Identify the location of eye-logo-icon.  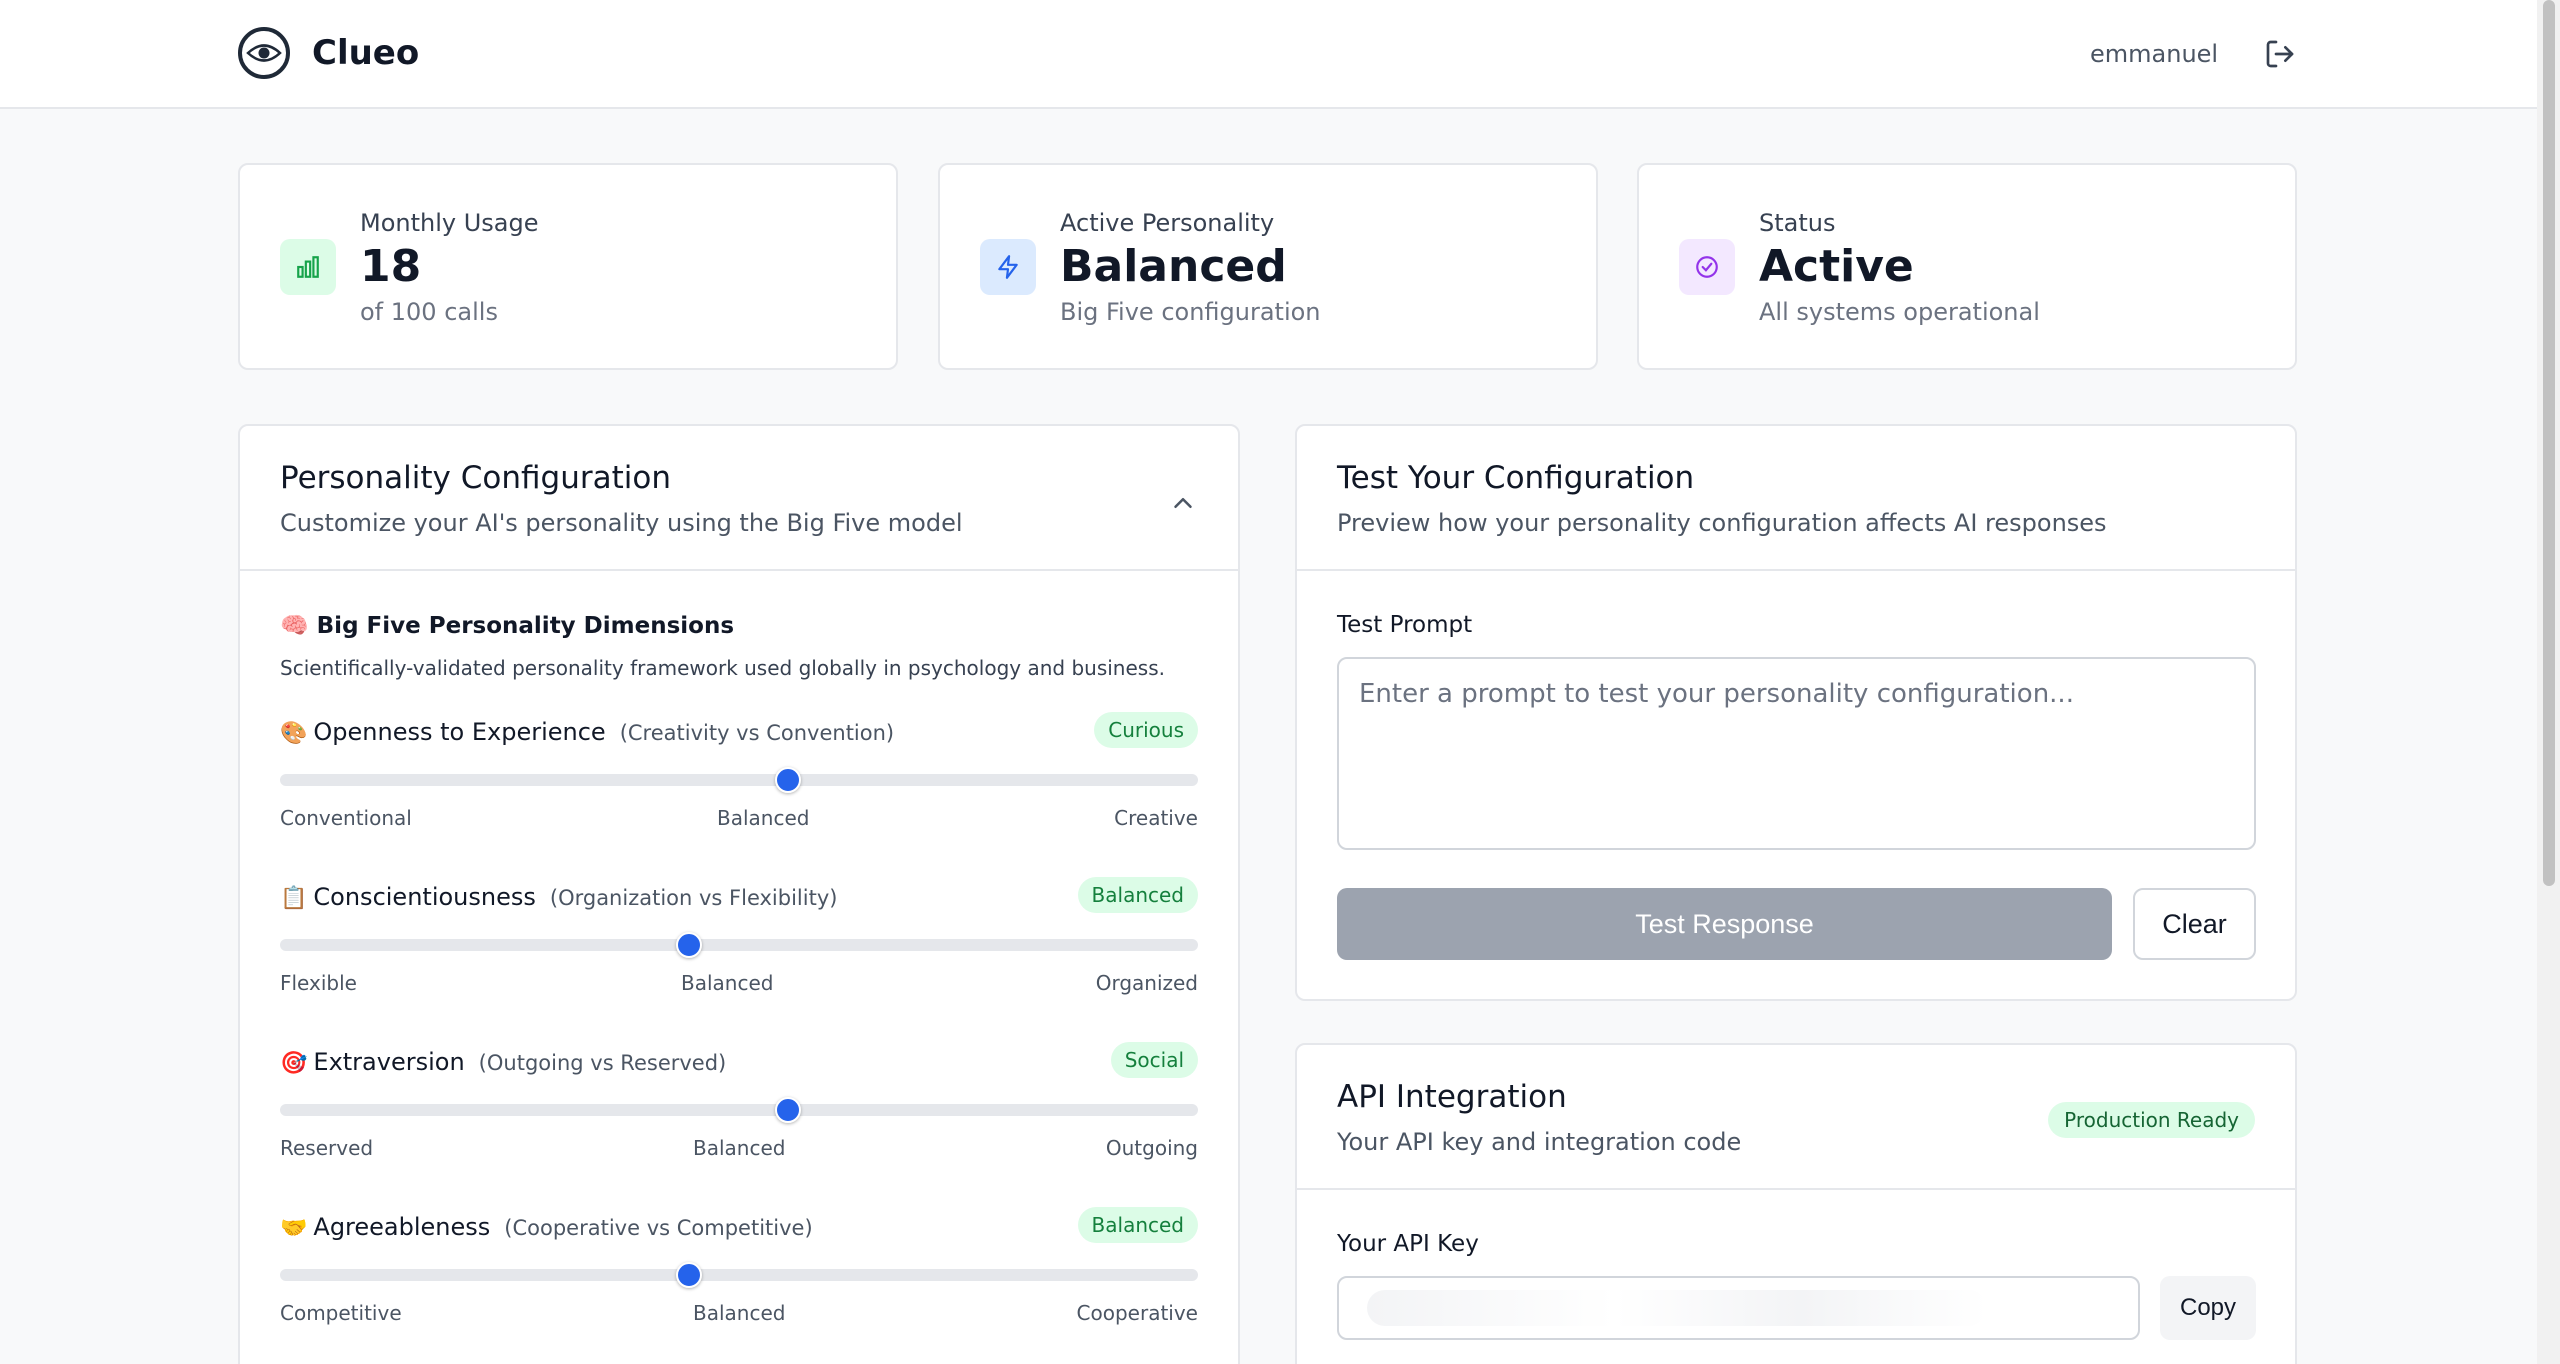
(264, 53).